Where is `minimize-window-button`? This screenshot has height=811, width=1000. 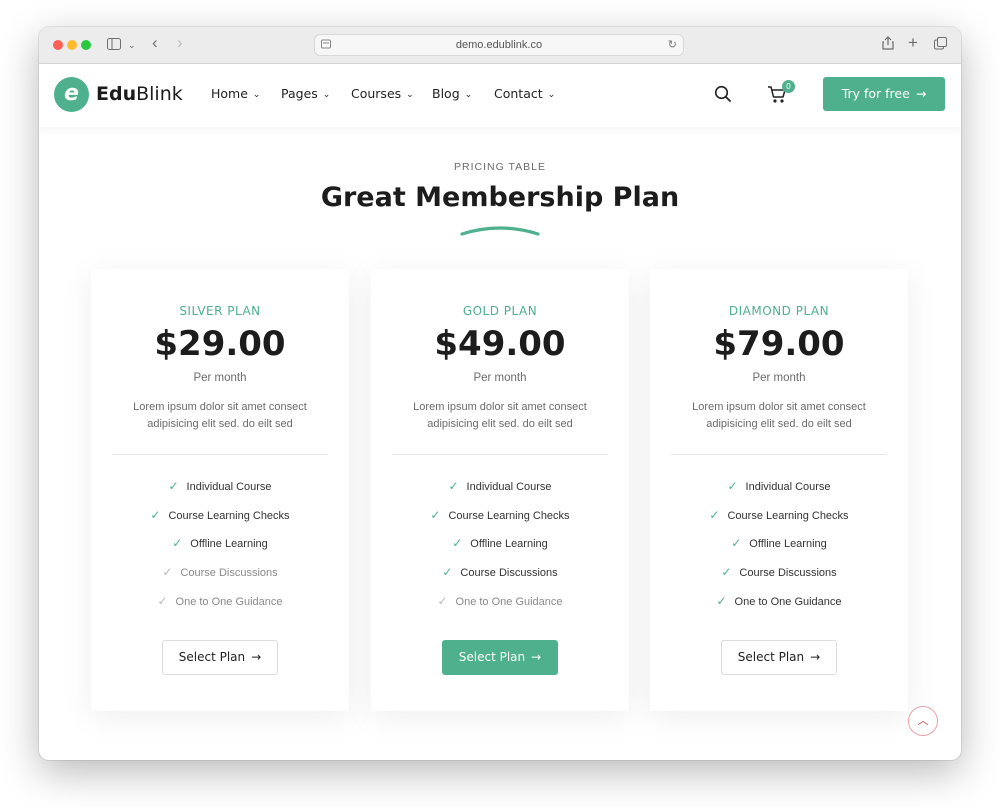 minimize-window-button is located at coordinates (72, 45).